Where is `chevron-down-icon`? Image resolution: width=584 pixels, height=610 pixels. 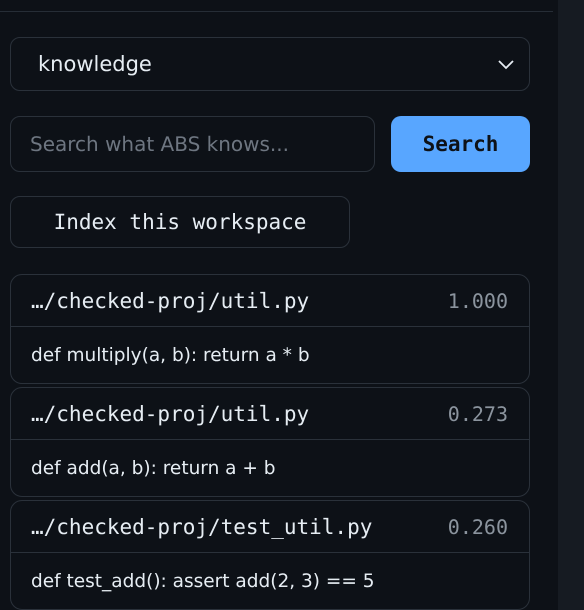 chevron-down-icon is located at coordinates (506, 64).